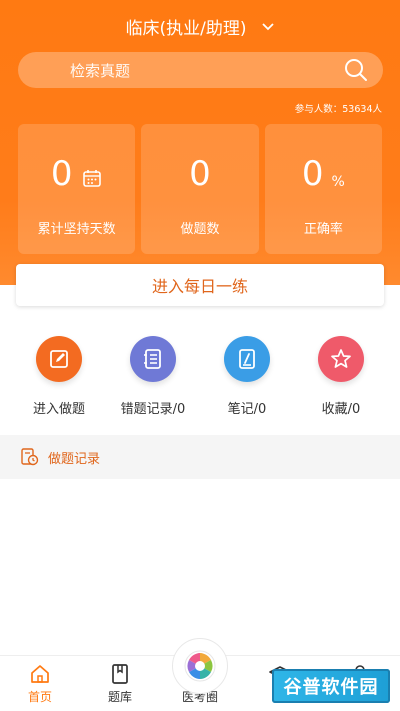 This screenshot has height=711, width=400. I want to click on tab-label: 题库, so click(119, 697).